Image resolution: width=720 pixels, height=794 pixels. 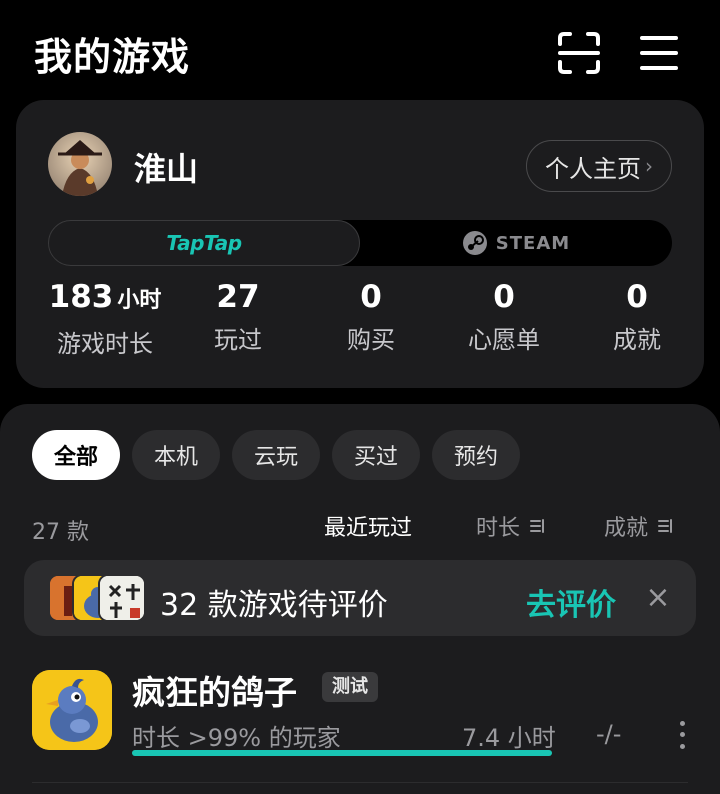 I want to click on header: 我的游戏, so click(x=360, y=50).